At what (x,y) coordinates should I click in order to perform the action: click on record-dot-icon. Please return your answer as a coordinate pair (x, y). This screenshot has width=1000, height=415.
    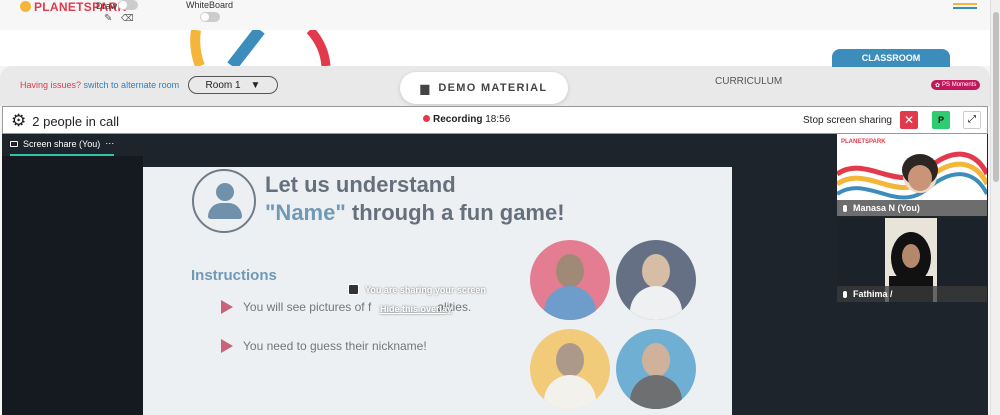
    Looking at the image, I should click on (426, 118).